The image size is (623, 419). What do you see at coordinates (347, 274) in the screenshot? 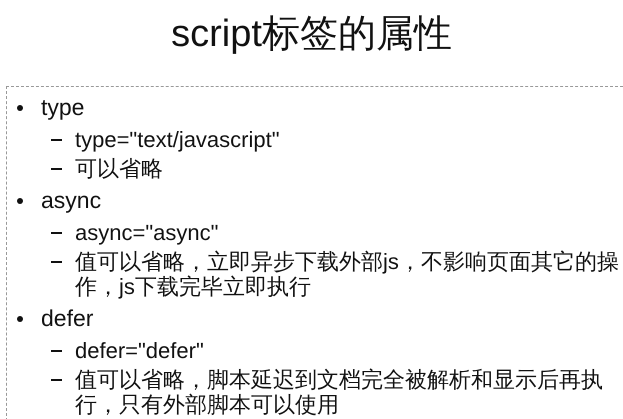
I see `sub-bullet-text: 值可以省略，立即异步下载外部js，不影响页面其它的操作，js下载完毕立即执行` at bounding box center [347, 274].